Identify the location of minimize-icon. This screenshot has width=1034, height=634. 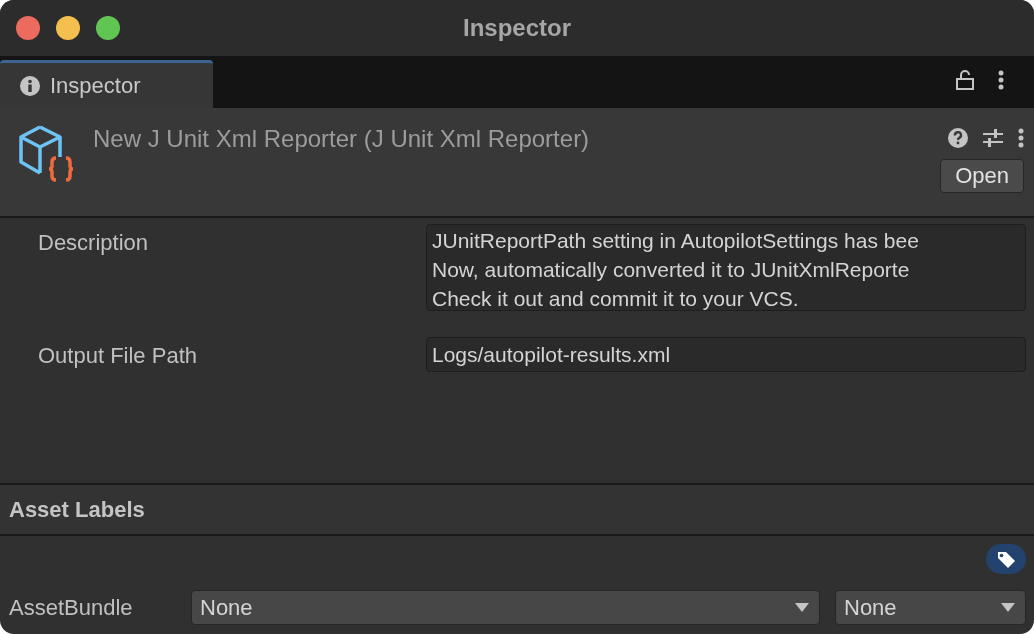
(68, 28).